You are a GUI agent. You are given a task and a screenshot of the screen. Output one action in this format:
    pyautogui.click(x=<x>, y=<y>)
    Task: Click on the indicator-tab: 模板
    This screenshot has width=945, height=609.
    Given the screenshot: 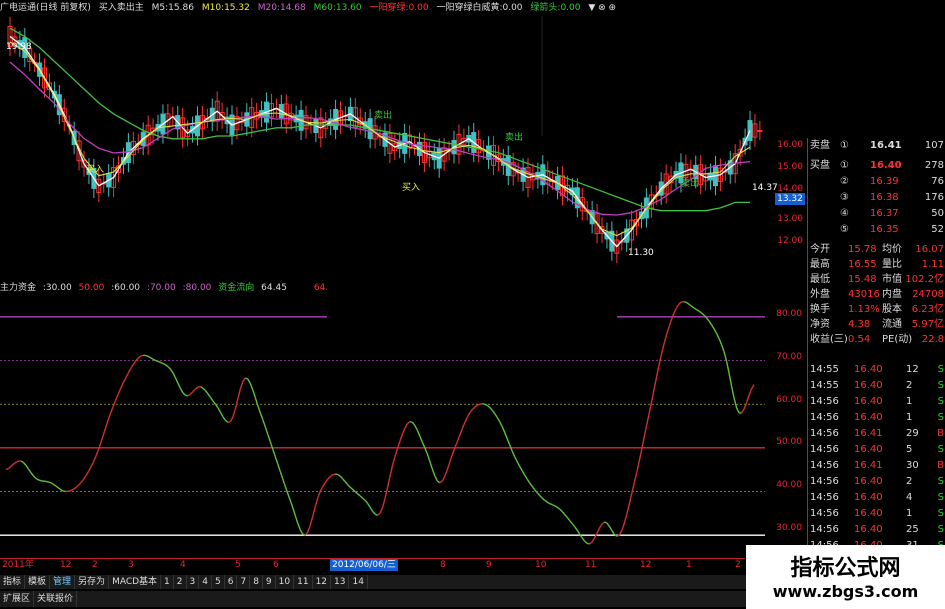 What is the action you would take?
    pyautogui.click(x=38, y=582)
    